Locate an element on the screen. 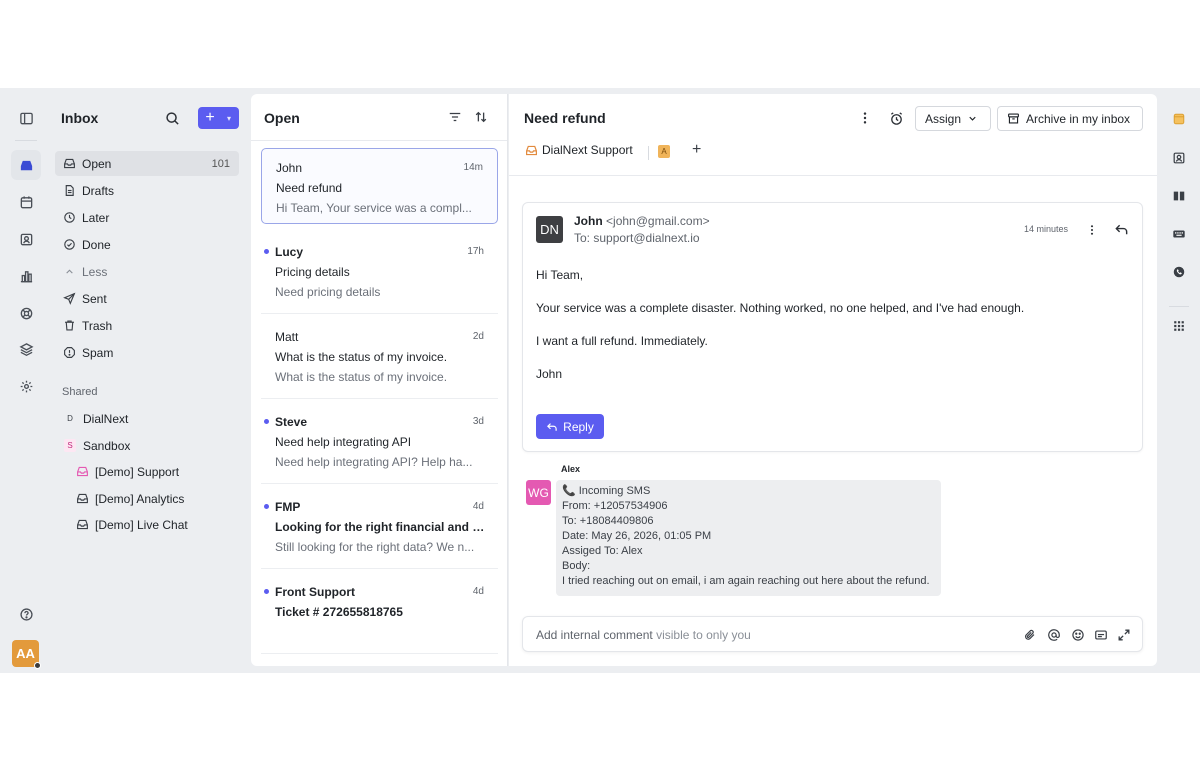 Image resolution: width=1200 pixels, height=760 pixels. sidebar-item-label: Drafts is located at coordinates (98, 190).